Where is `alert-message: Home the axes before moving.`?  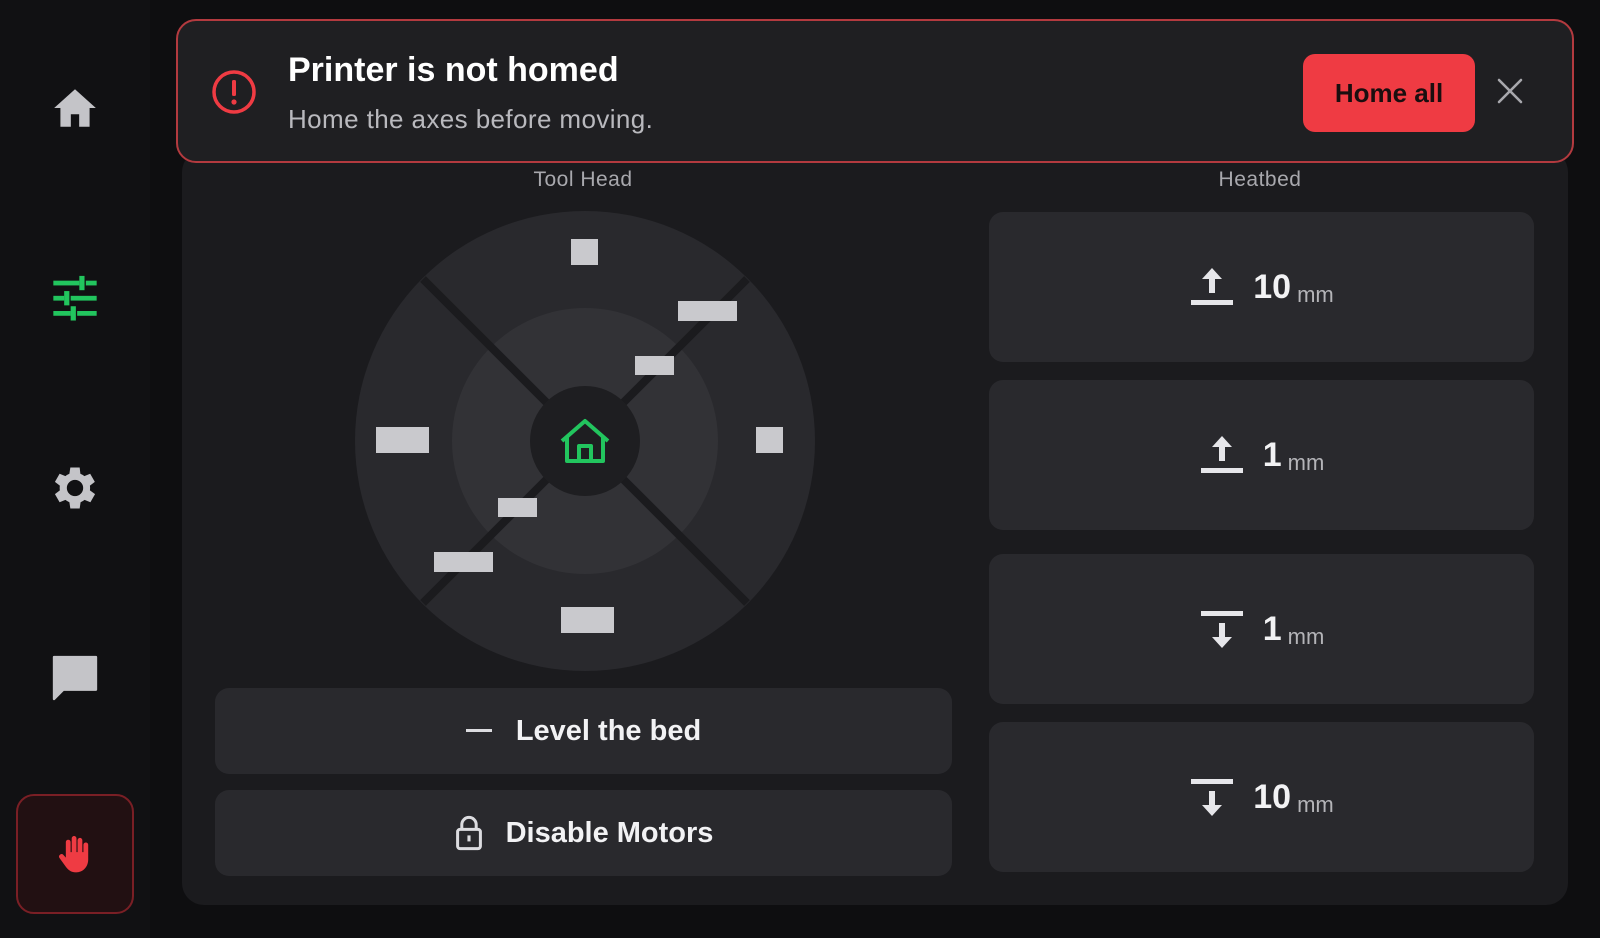 alert-message: Home the axes before moving. is located at coordinates (471, 119).